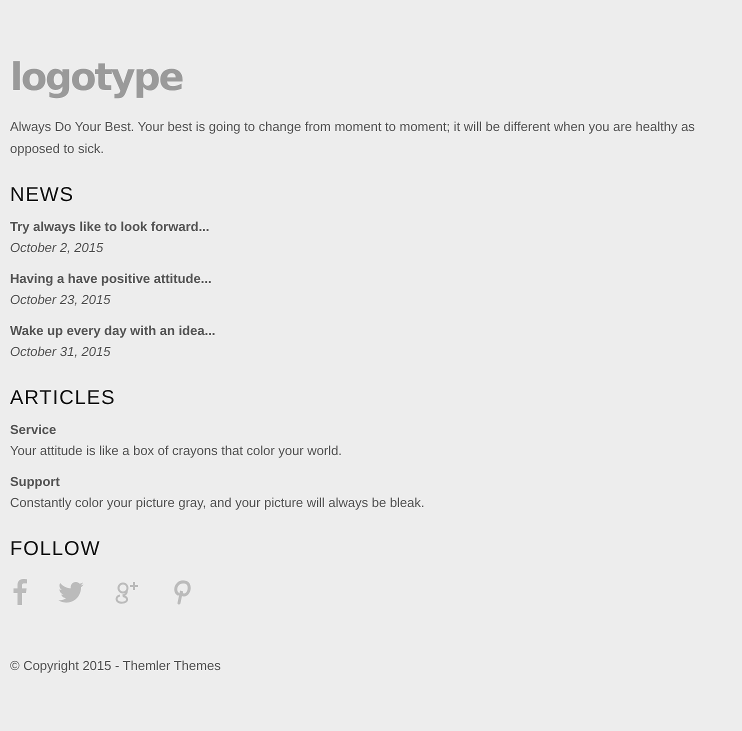  What do you see at coordinates (42, 195) in the screenshot?
I see `section-heading: NEWS` at bounding box center [42, 195].